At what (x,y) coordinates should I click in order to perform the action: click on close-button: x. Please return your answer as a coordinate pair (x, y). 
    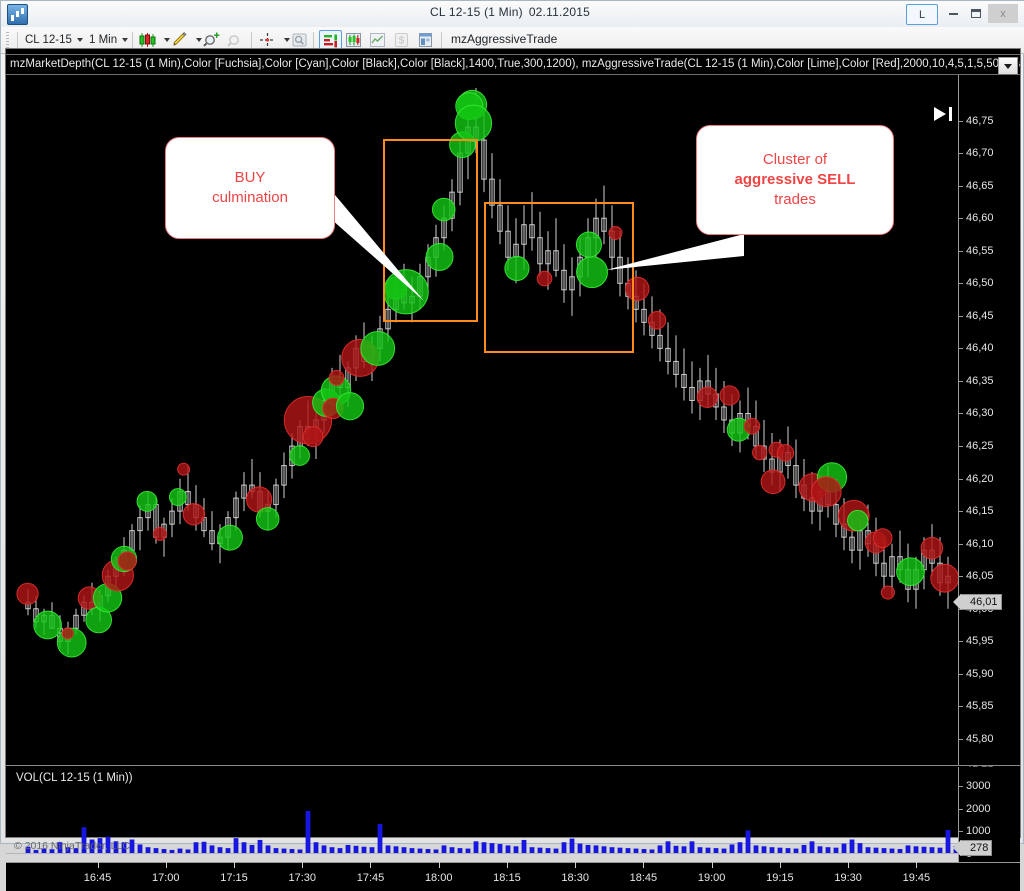
    Looking at the image, I should click on (1003, 13).